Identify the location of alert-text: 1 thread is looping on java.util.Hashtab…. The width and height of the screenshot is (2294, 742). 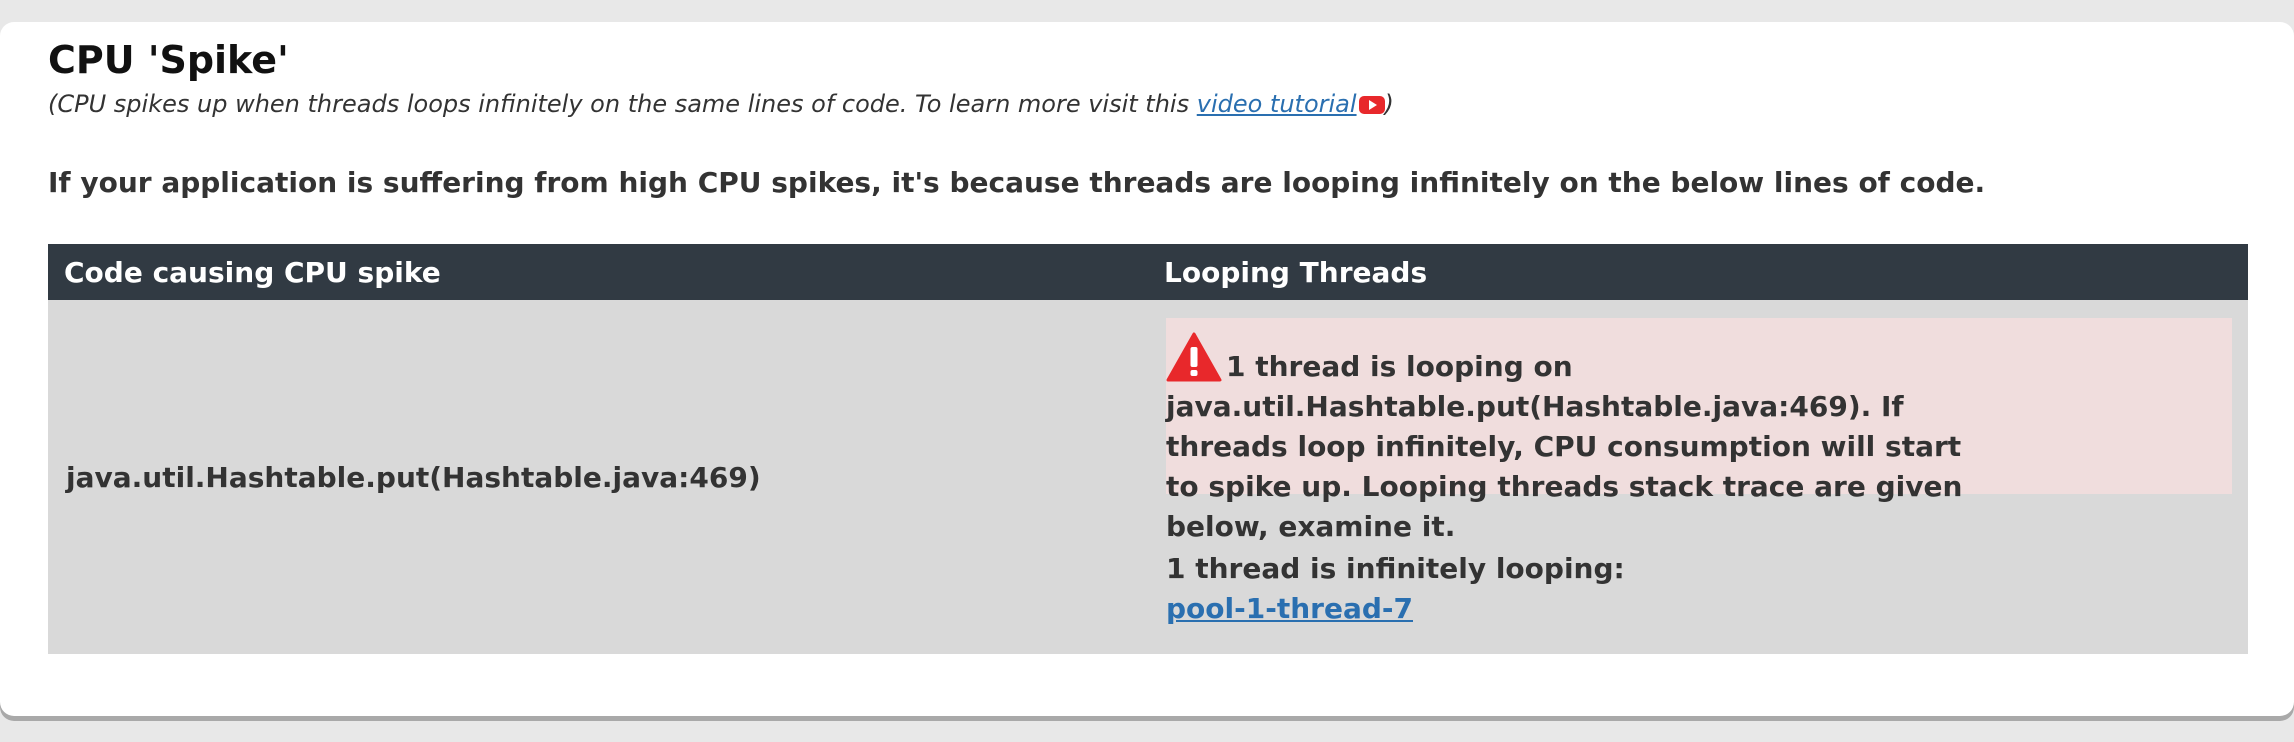
(1576, 439).